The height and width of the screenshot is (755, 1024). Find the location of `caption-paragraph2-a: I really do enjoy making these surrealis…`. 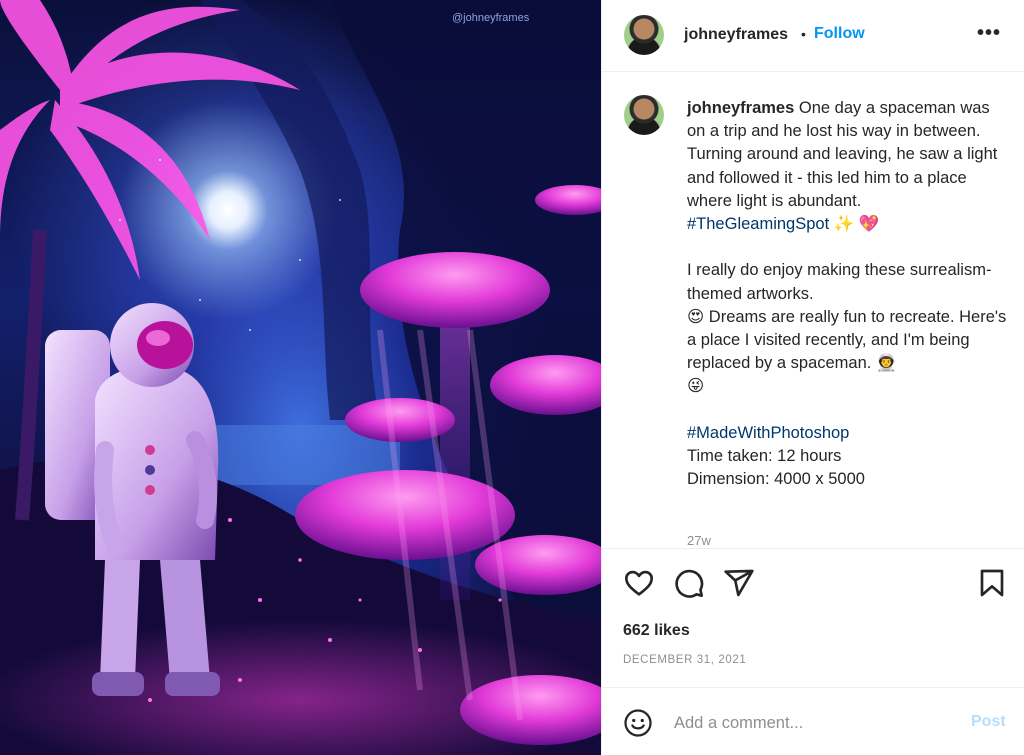

caption-paragraph2-a: I really do enjoy making these surrealis… is located at coordinates (839, 282).